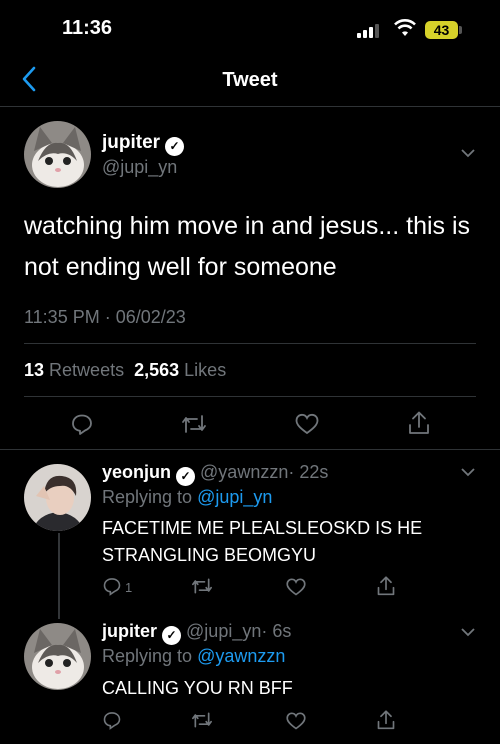  I want to click on tweet-timestamp: 11:35 PM · 06/02/23, so click(105, 317).